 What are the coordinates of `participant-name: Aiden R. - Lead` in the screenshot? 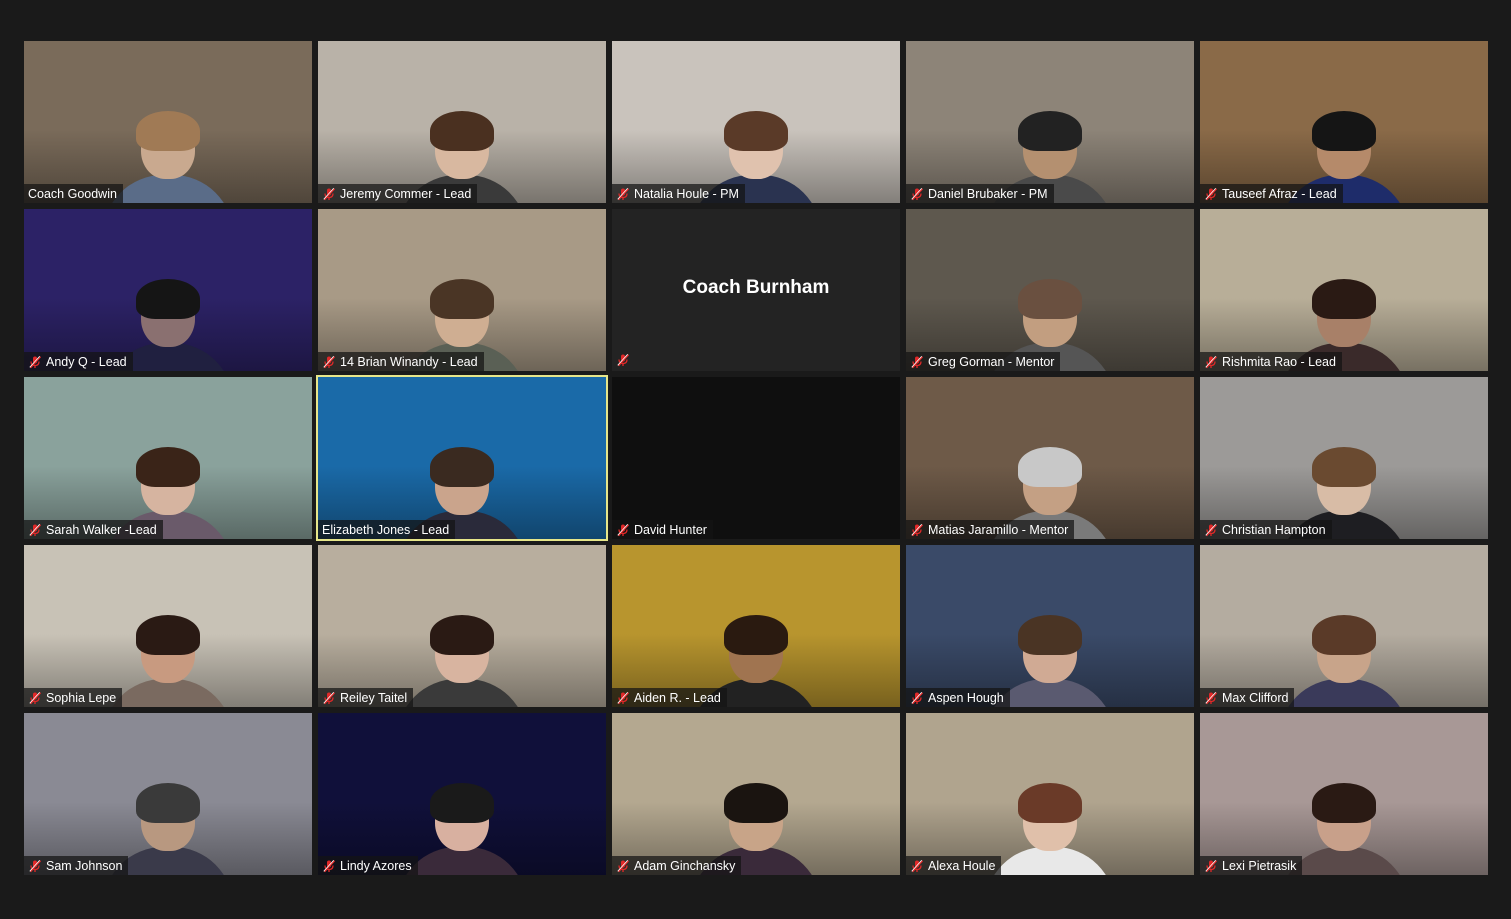 It's located at (677, 697).